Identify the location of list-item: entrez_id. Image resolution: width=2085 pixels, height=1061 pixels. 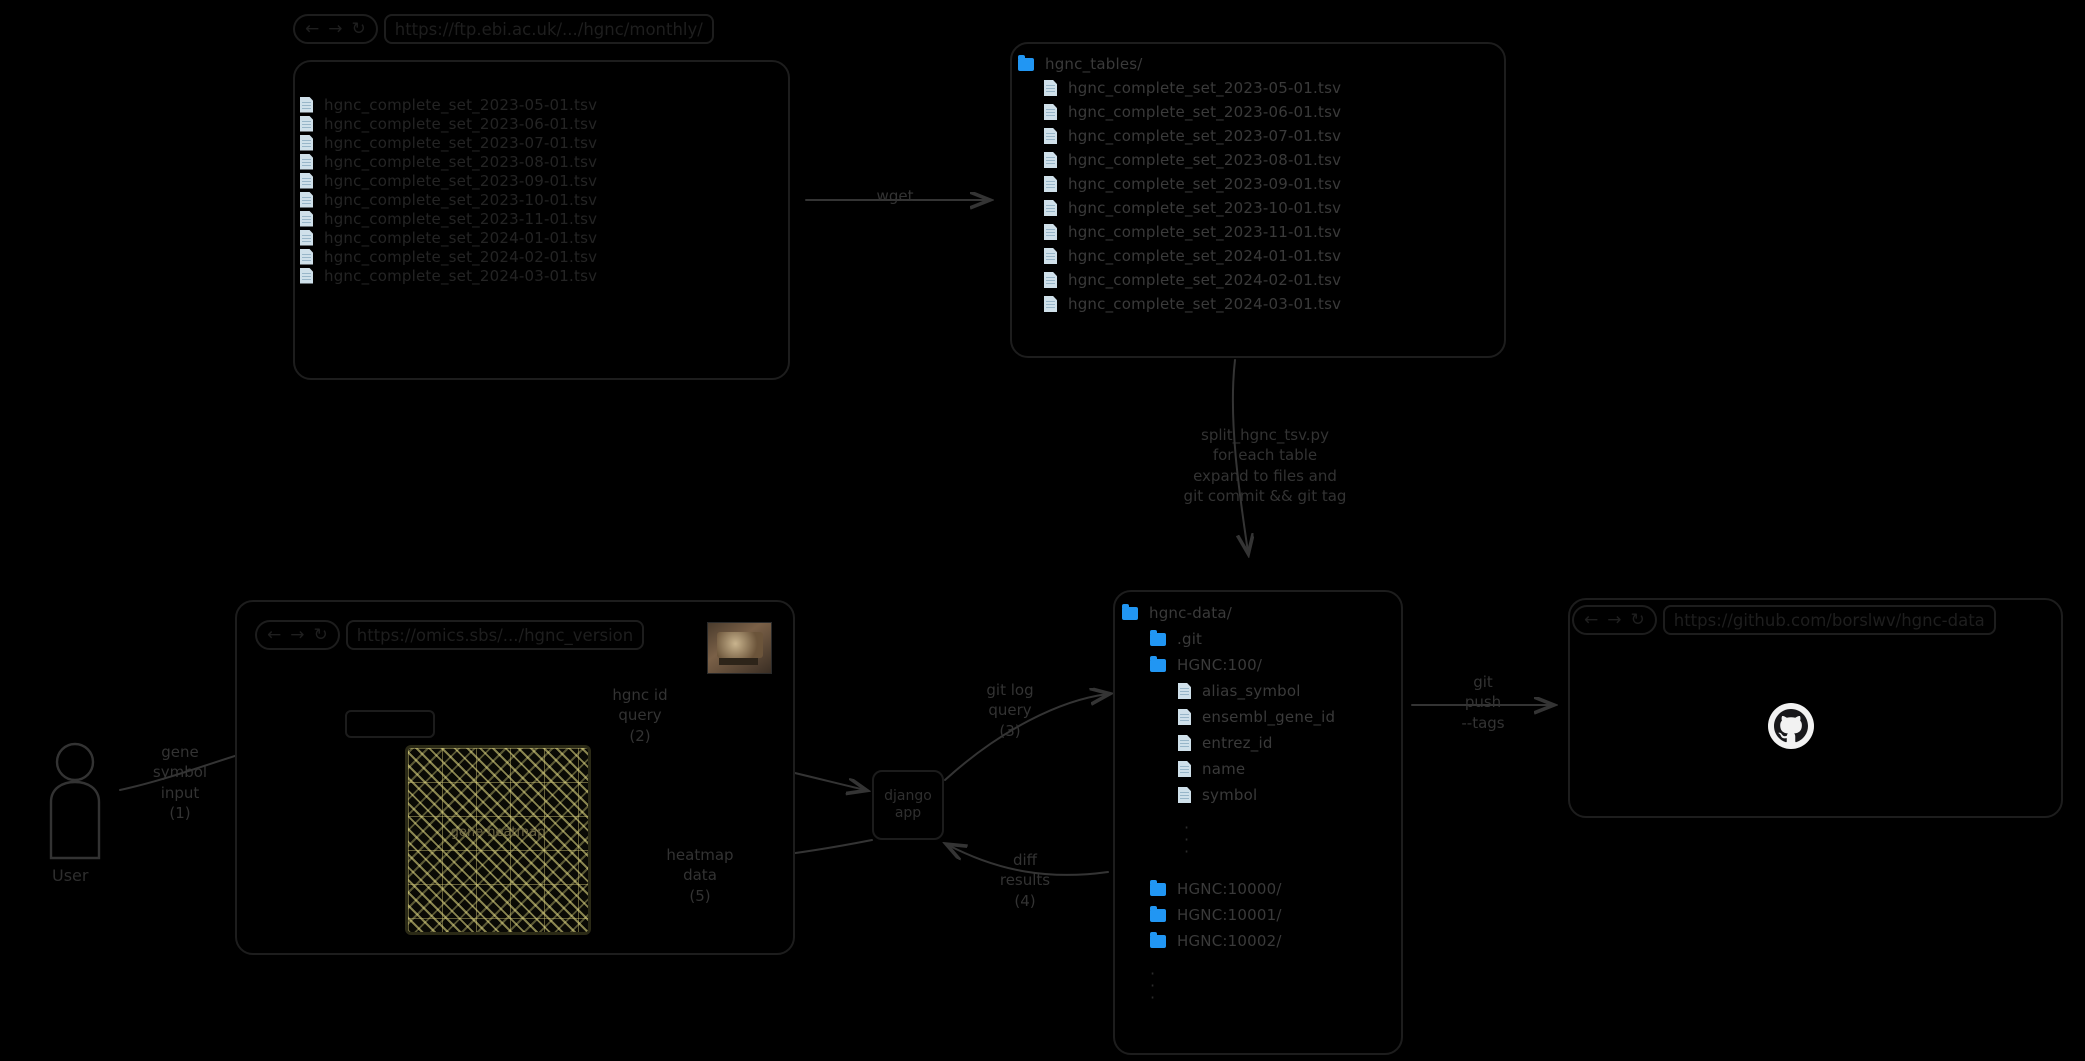
(1256, 743).